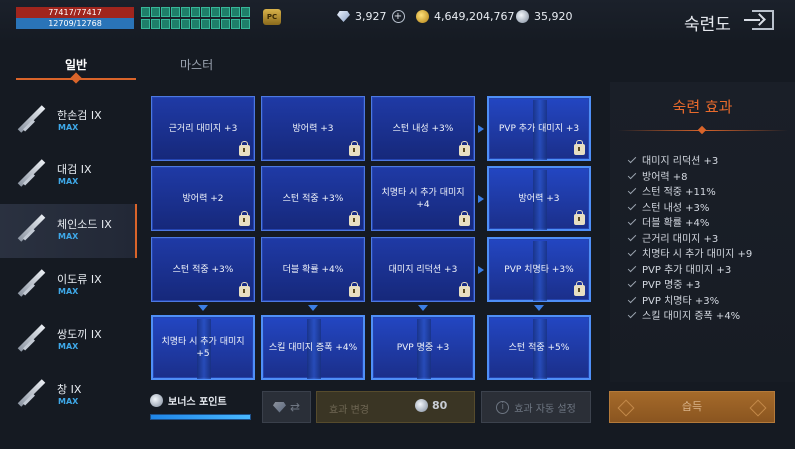 The image size is (795, 449). What do you see at coordinates (68, 341) in the screenshot?
I see `weapon-item-dual-axes: 쌍도끼 IX MAX` at bounding box center [68, 341].